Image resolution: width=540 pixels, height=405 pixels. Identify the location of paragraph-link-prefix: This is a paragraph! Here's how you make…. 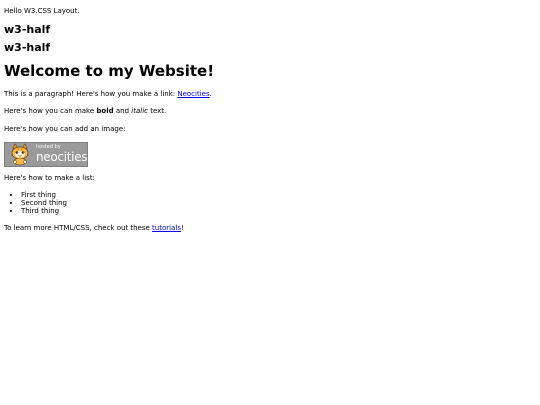
(91, 94).